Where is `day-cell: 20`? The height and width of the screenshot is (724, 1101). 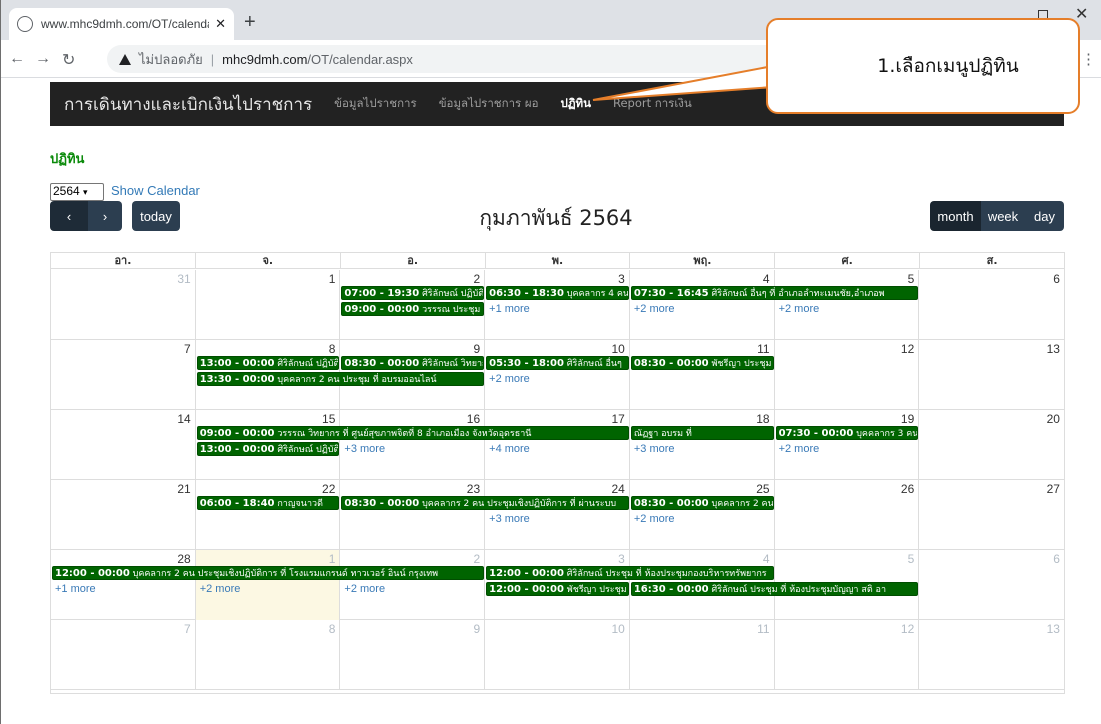 day-cell: 20 is located at coordinates (991, 445).